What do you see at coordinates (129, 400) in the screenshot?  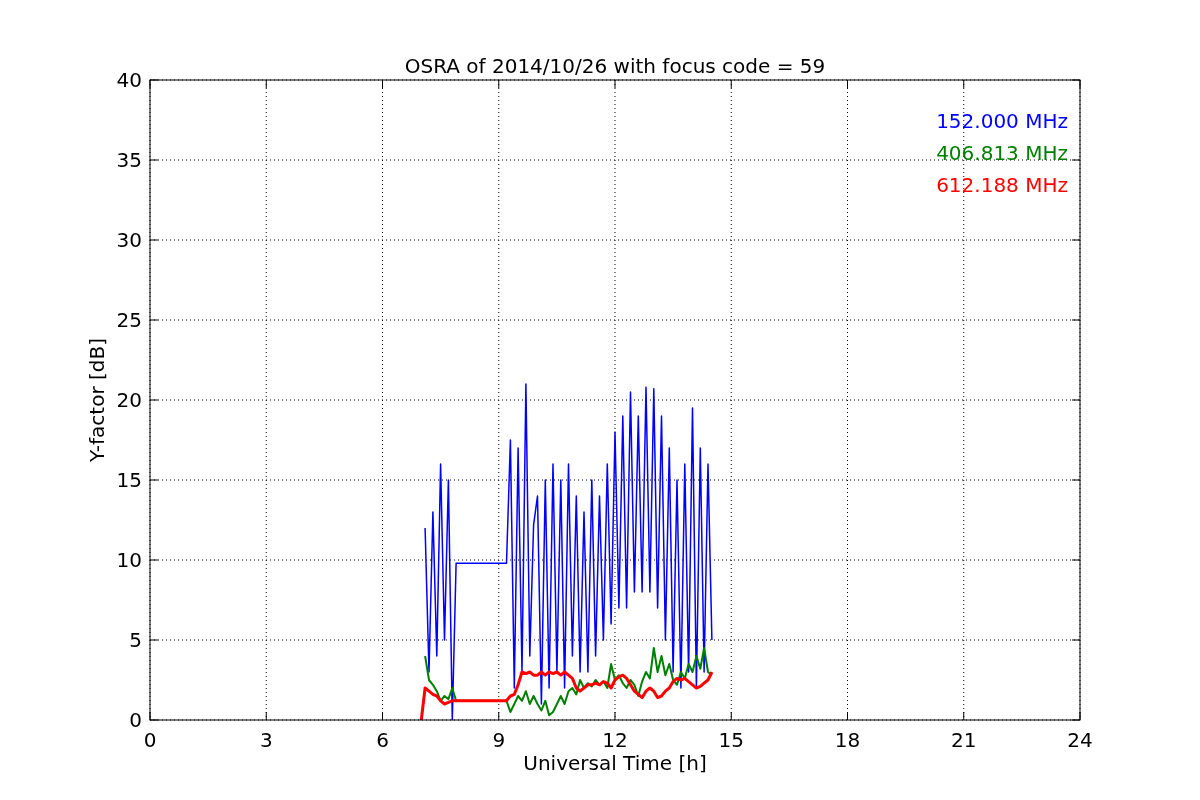 I see `y-tick-label: 20` at bounding box center [129, 400].